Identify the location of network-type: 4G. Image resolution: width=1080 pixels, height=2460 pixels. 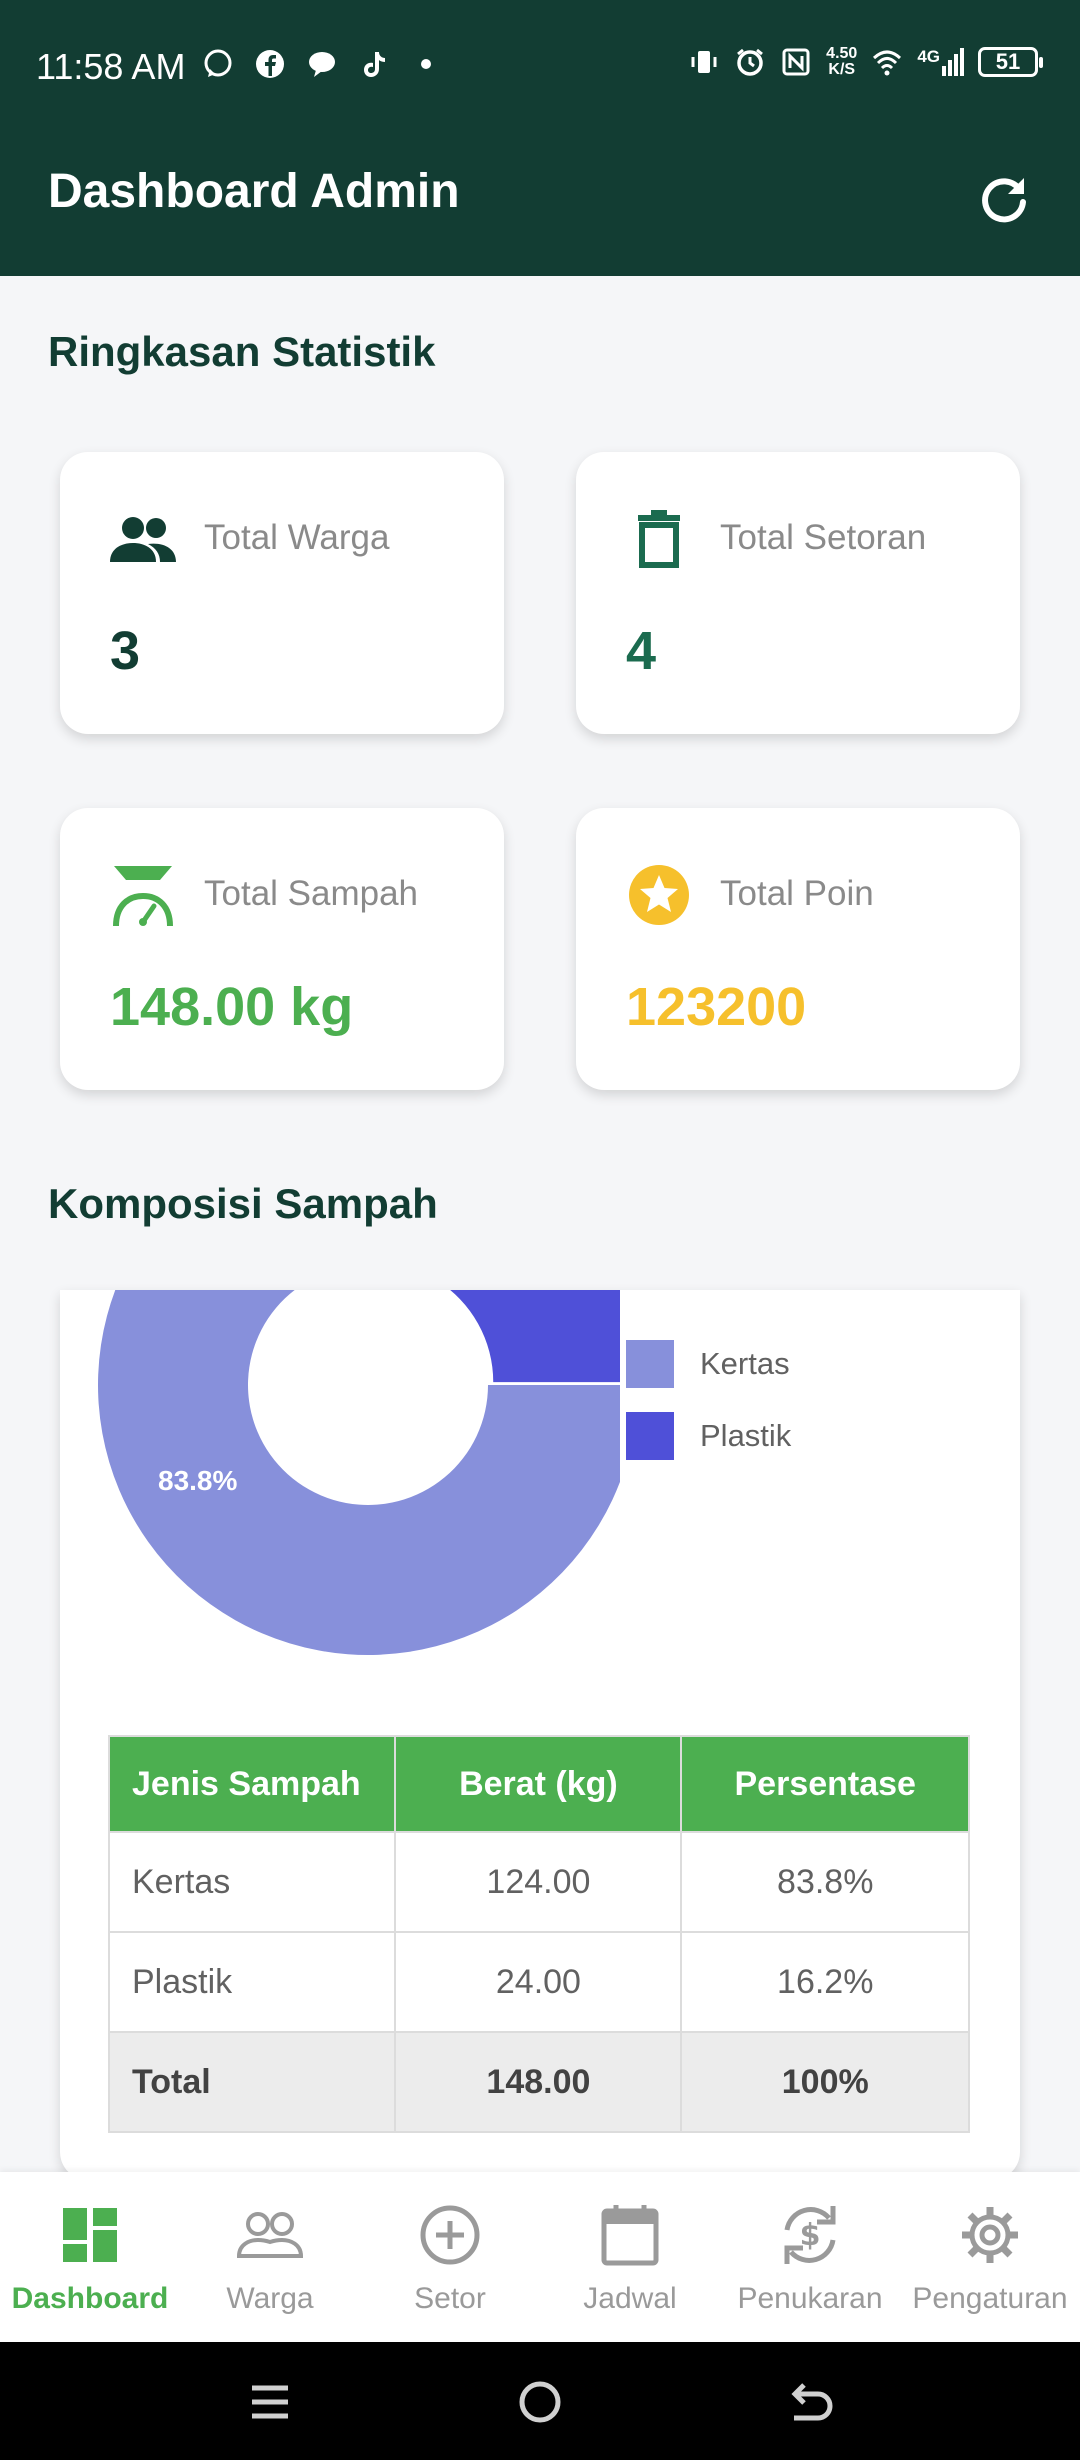
(928, 56).